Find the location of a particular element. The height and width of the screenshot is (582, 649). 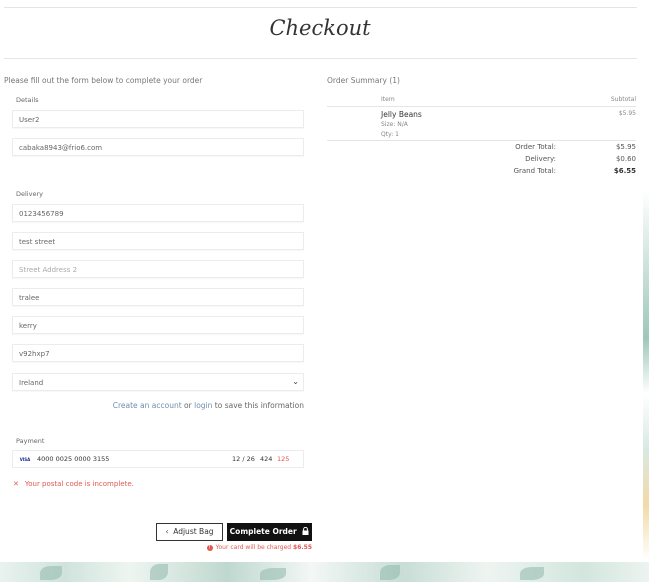

card-error-message: ✕ Your postal code is incomplete. is located at coordinates (73, 484).